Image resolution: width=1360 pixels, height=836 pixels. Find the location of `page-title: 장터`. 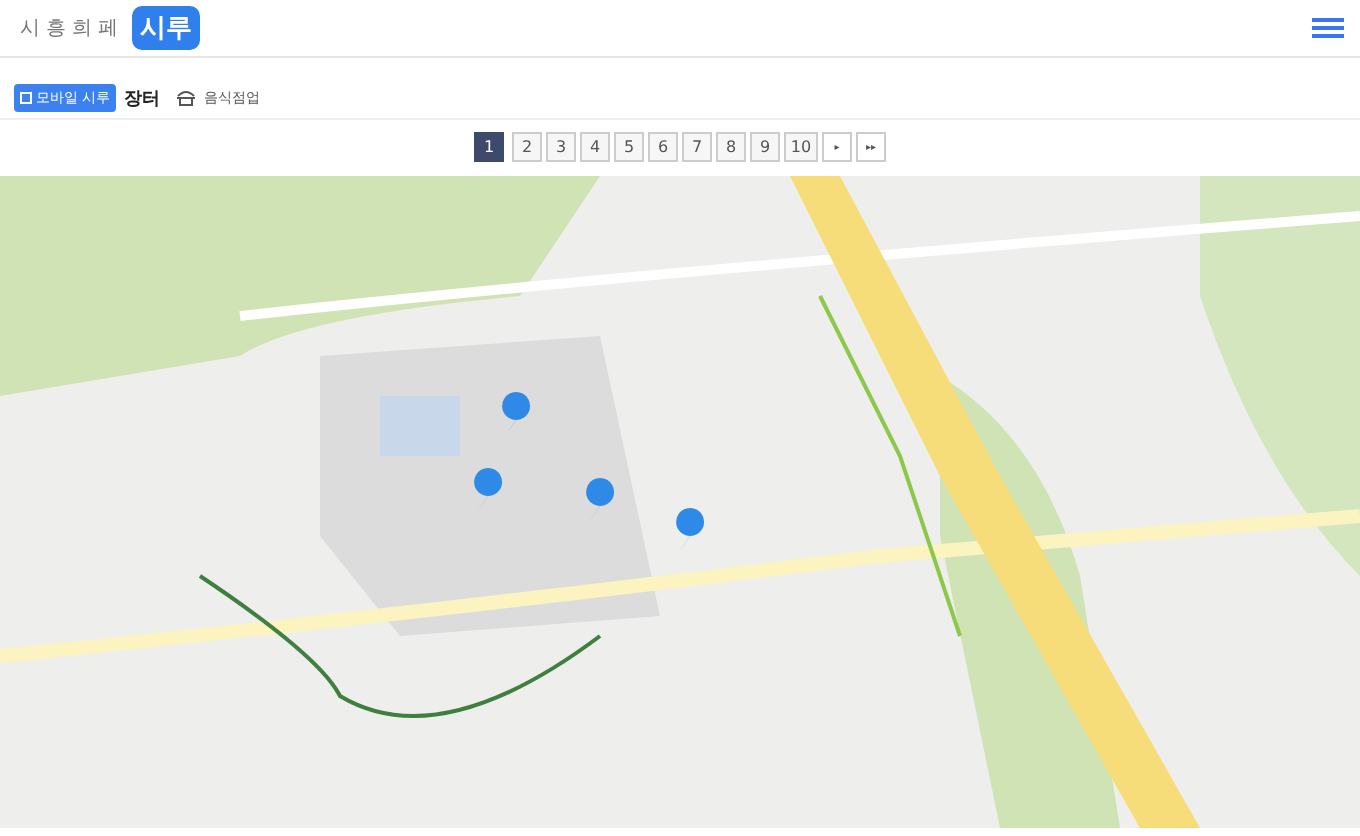

page-title: 장터 is located at coordinates (142, 99).